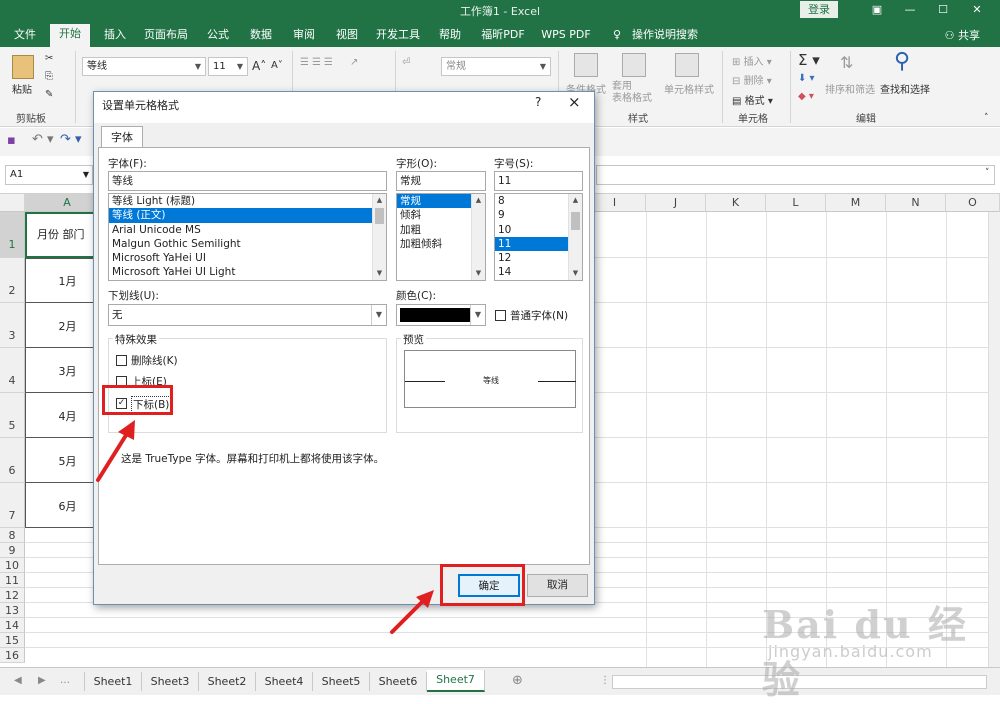 The width and height of the screenshot is (1000, 704). What do you see at coordinates (265, 527) in the screenshot?
I see `annotation-arrows` at bounding box center [265, 527].